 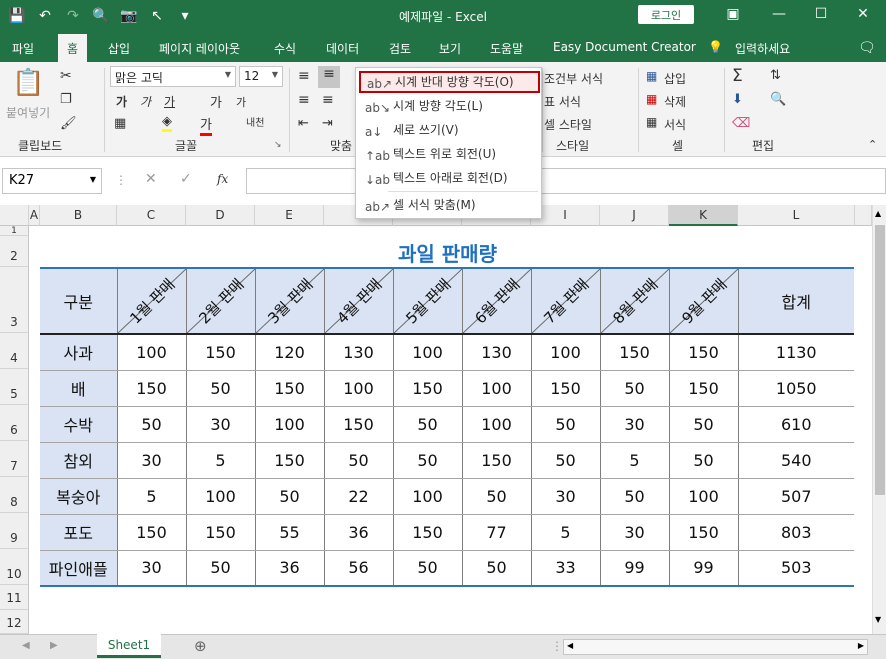 I want to click on scroll-down-icon: ▼, so click(x=878, y=619).